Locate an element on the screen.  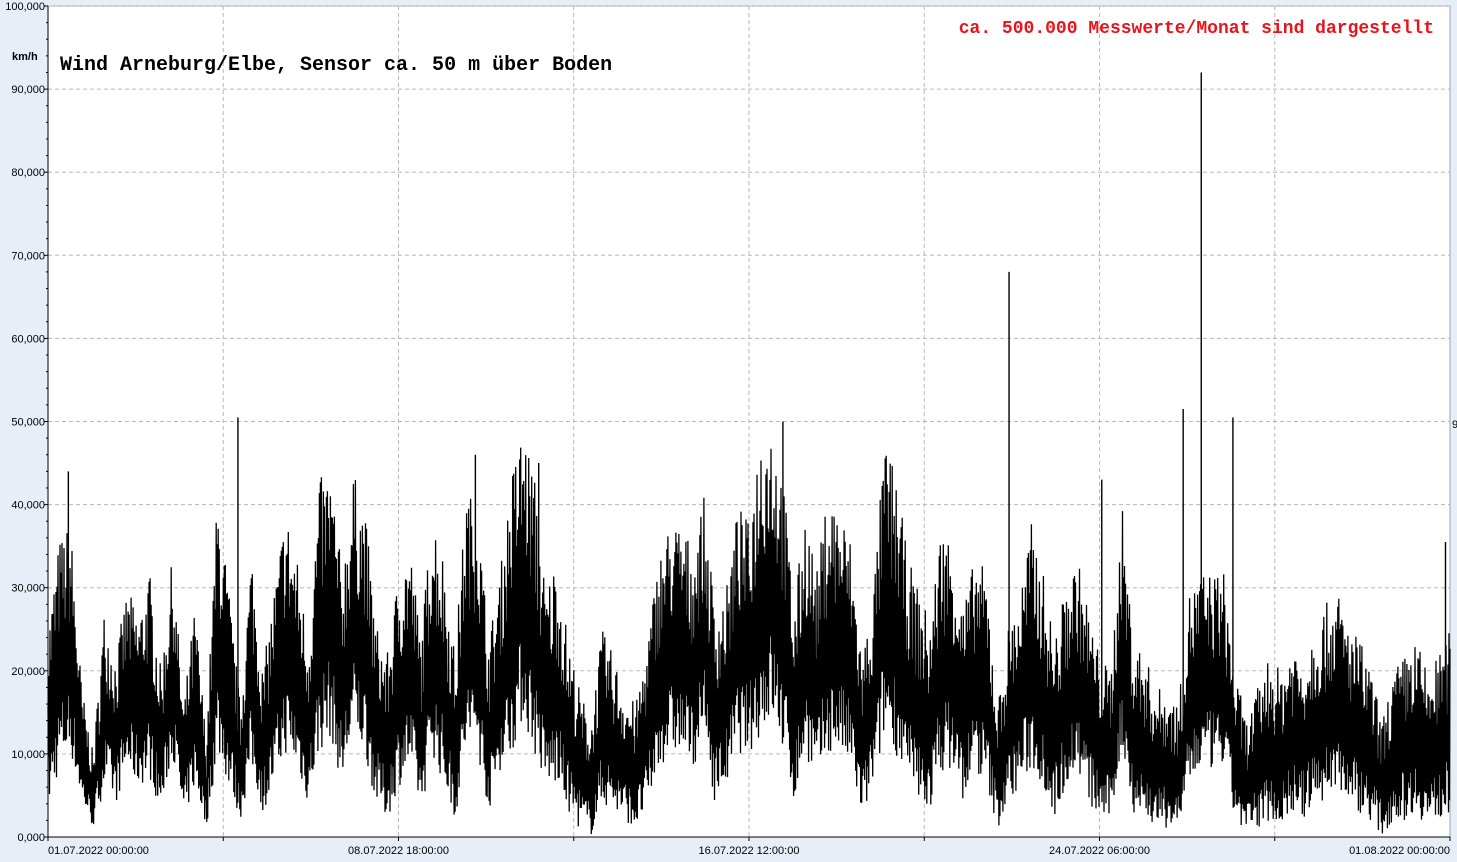
y-tick-label-4: 40,000 is located at coordinates (28, 506).